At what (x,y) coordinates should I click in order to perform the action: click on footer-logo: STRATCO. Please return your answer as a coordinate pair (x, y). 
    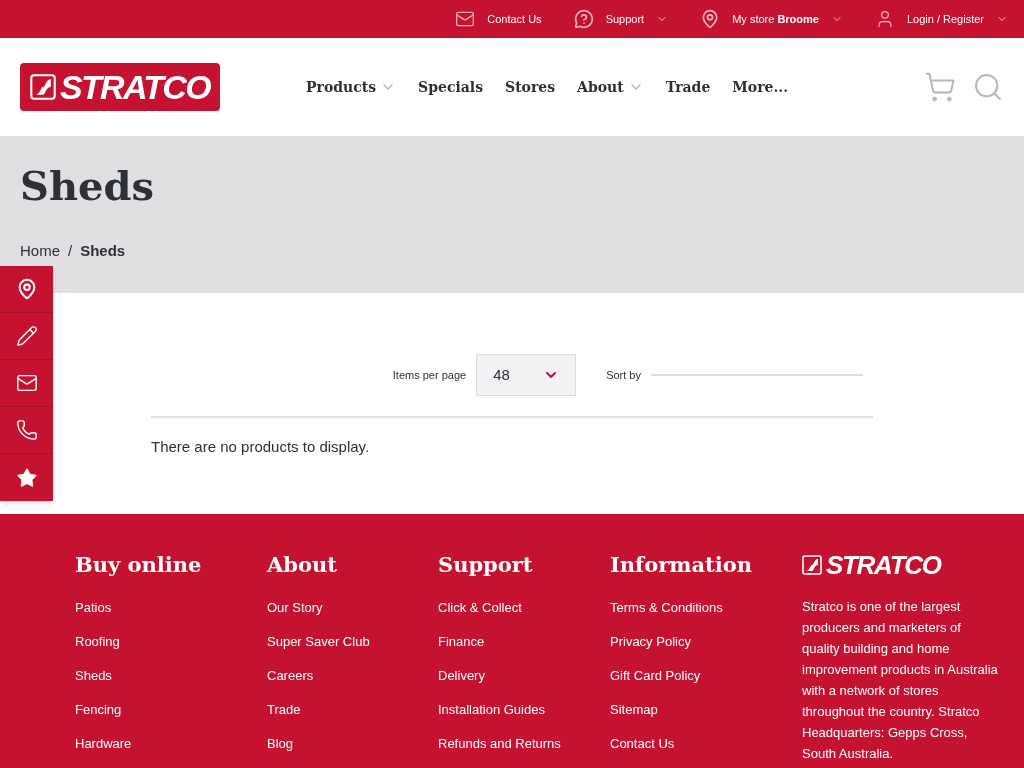
    Looking at the image, I should click on (902, 565).